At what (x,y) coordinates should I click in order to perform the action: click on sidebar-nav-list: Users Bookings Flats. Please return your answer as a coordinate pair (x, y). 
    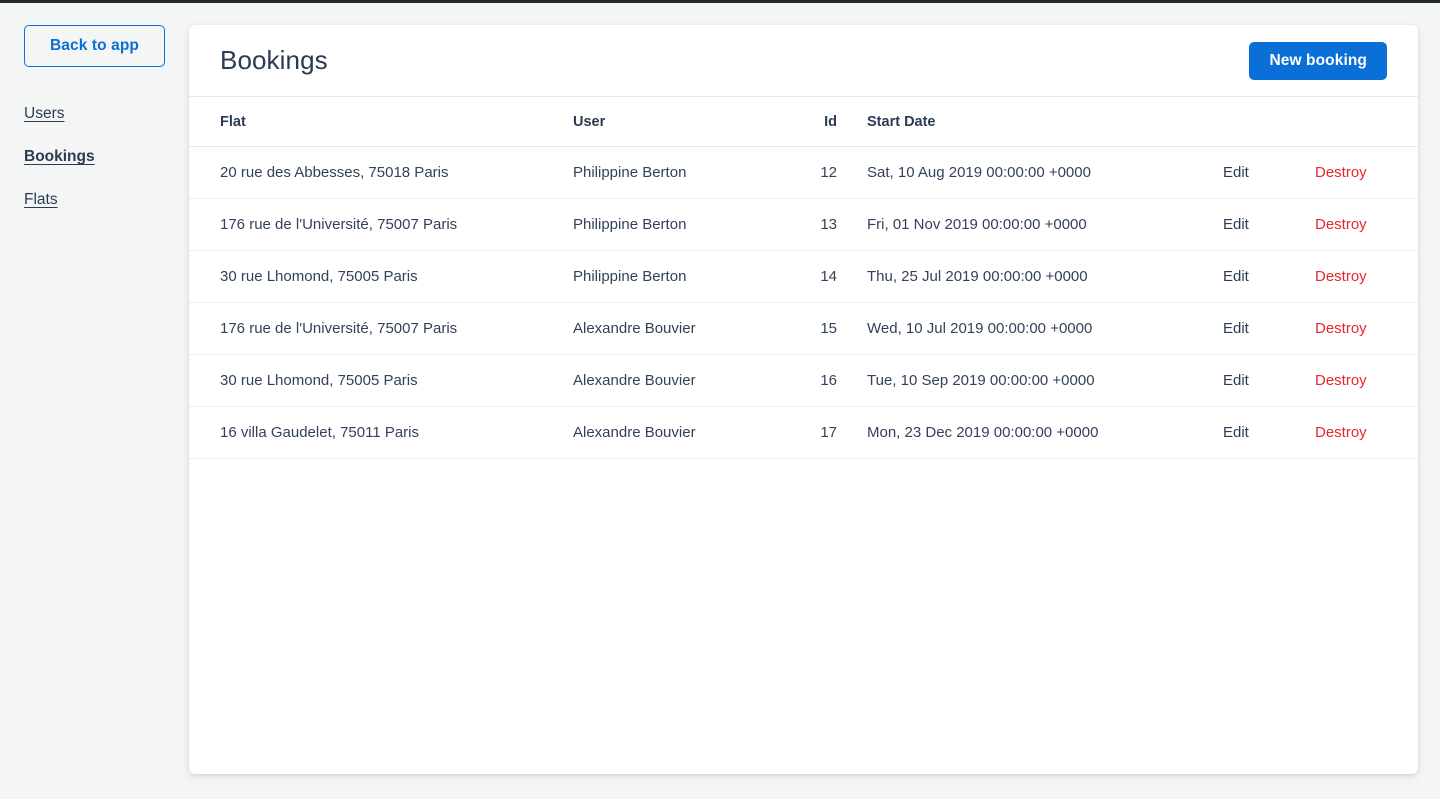
    Looking at the image, I should click on (106, 169).